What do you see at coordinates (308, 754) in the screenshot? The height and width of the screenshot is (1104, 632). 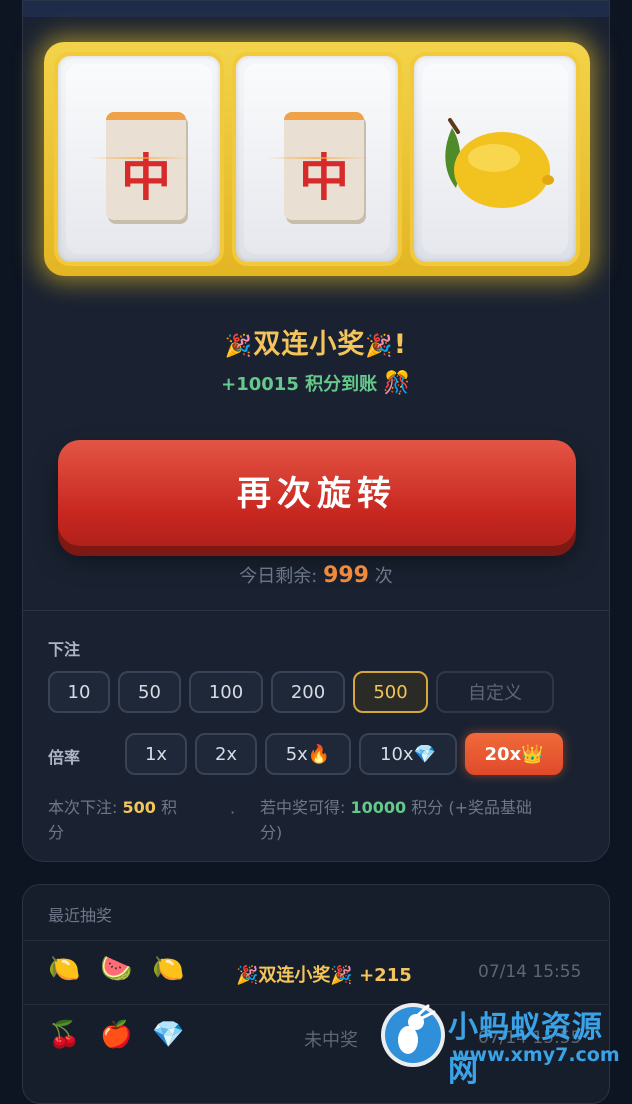 I see `multiplier-option-5x: 5x🔥` at bounding box center [308, 754].